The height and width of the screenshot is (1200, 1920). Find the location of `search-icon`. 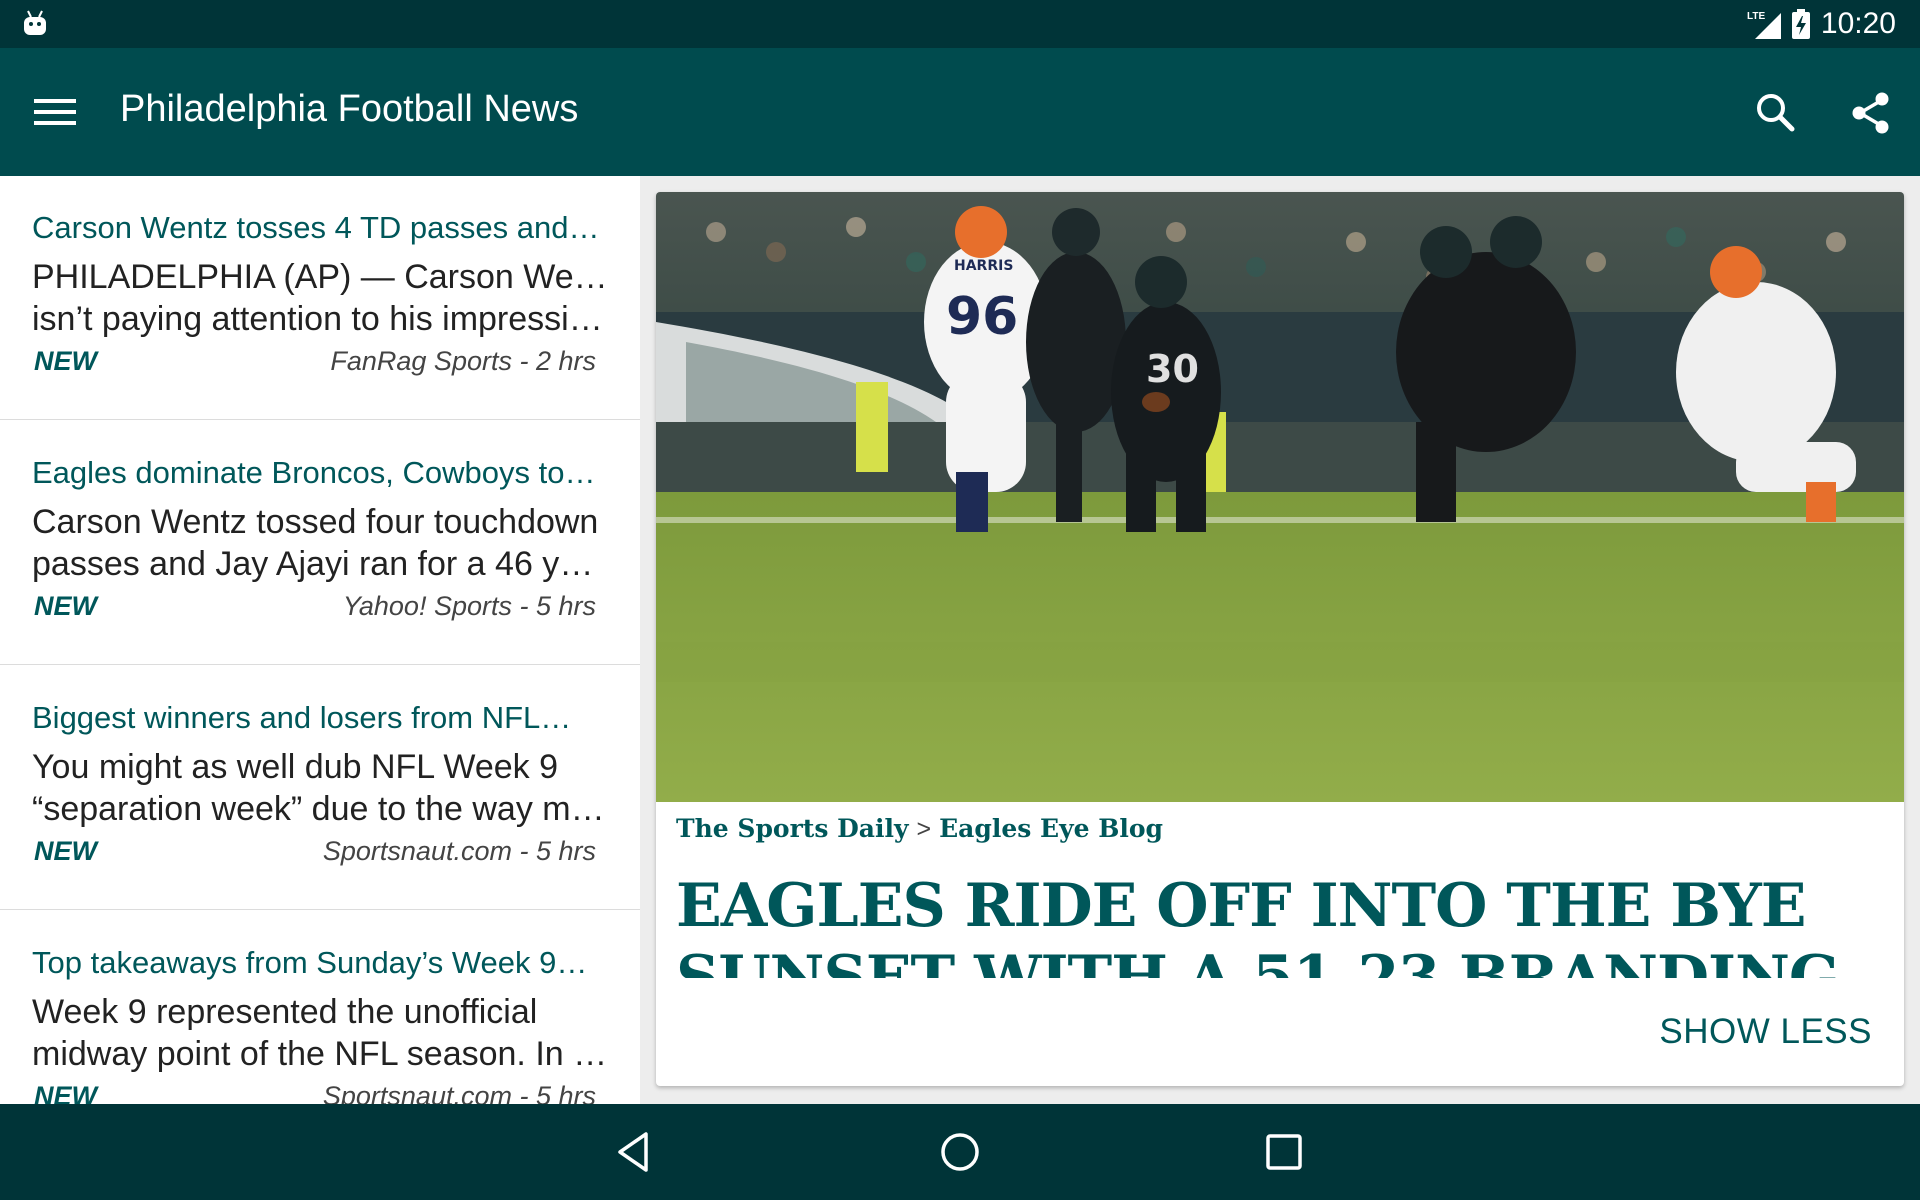

search-icon is located at coordinates (1775, 113).